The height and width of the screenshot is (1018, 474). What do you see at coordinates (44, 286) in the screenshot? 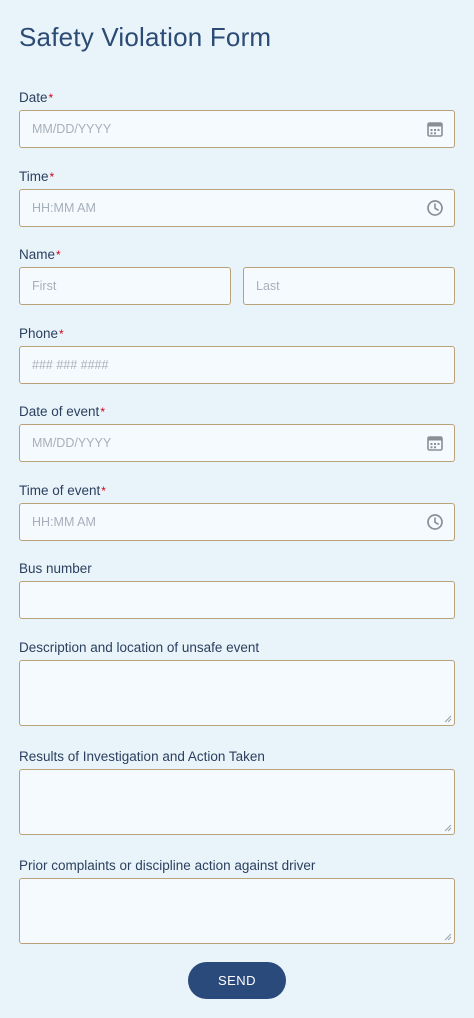
I see `first-name-placeholder: First` at bounding box center [44, 286].